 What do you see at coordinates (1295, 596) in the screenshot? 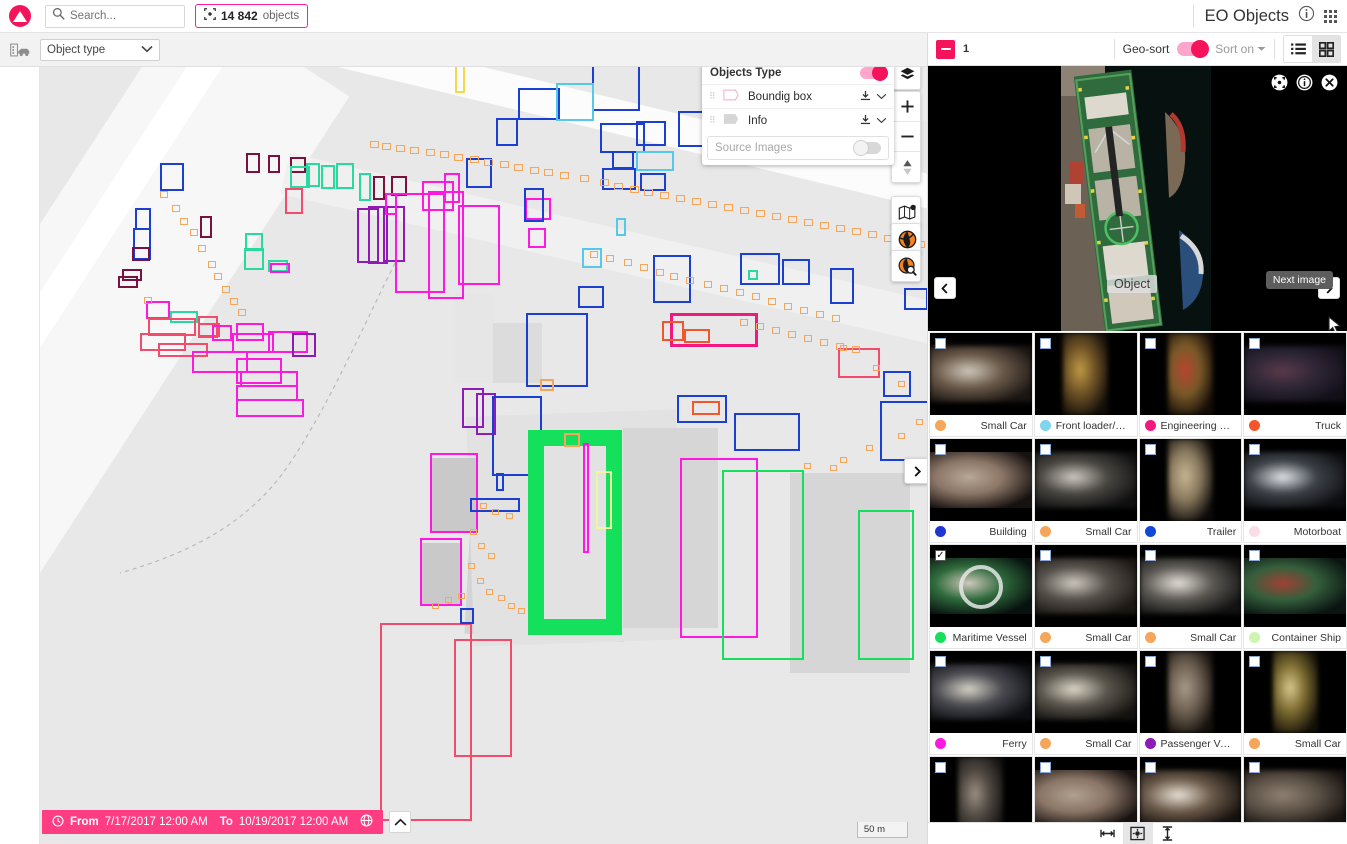
I see `thumbnail-card: Container Ship` at bounding box center [1295, 596].